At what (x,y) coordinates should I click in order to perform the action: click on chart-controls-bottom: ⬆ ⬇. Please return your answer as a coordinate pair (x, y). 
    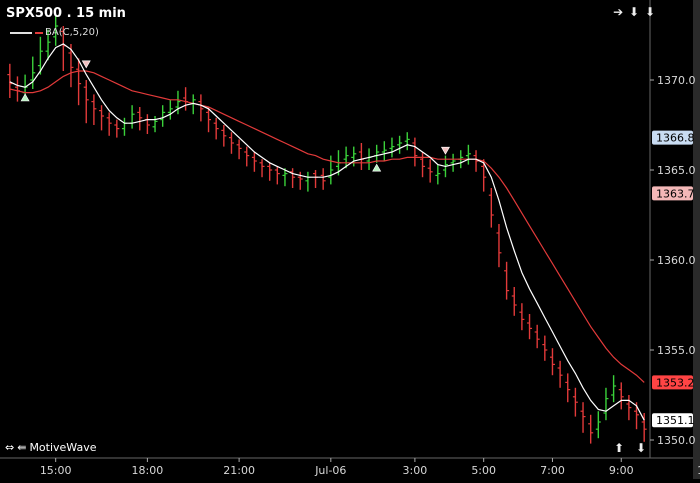
    Looking at the image, I should click on (632, 448).